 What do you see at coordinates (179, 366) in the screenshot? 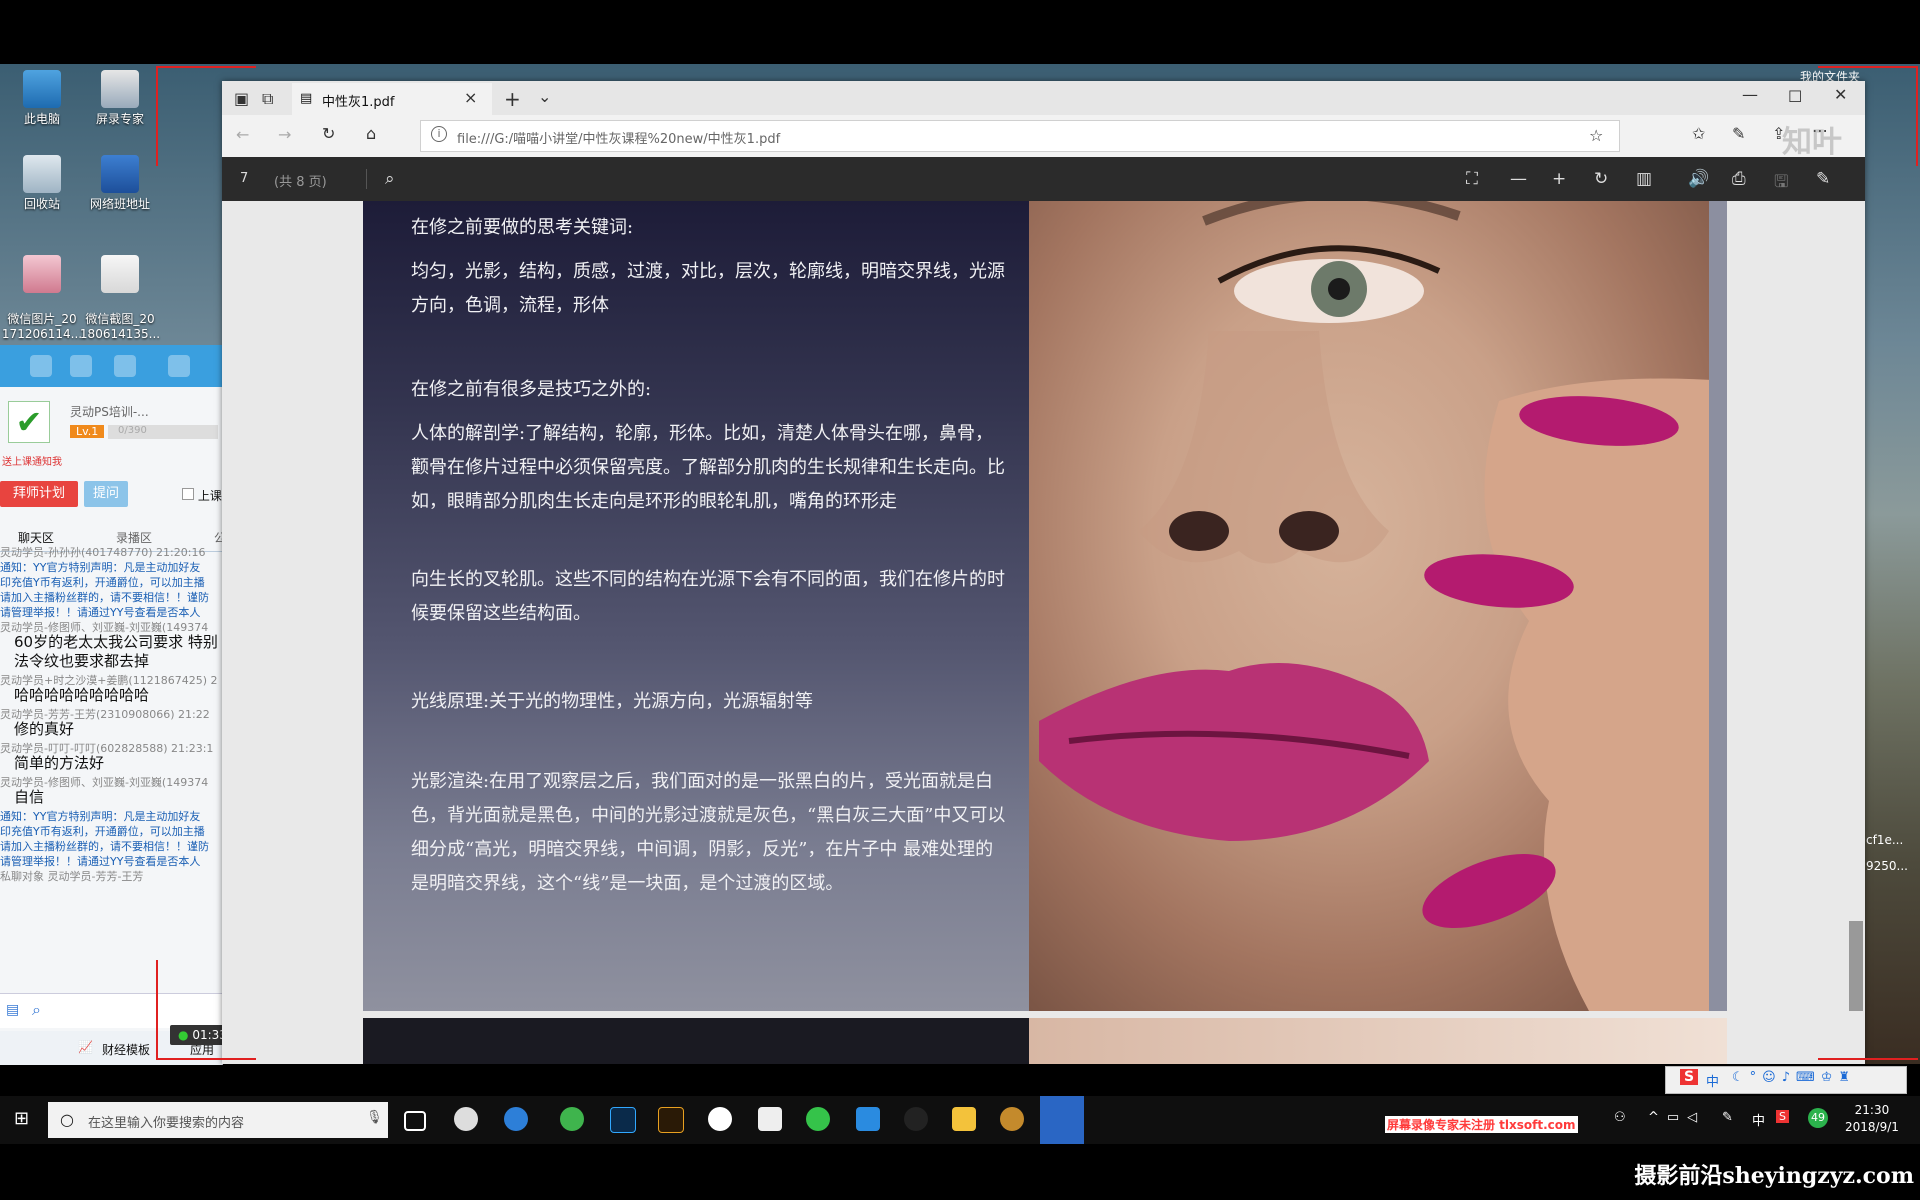
I see `download-icon` at bounding box center [179, 366].